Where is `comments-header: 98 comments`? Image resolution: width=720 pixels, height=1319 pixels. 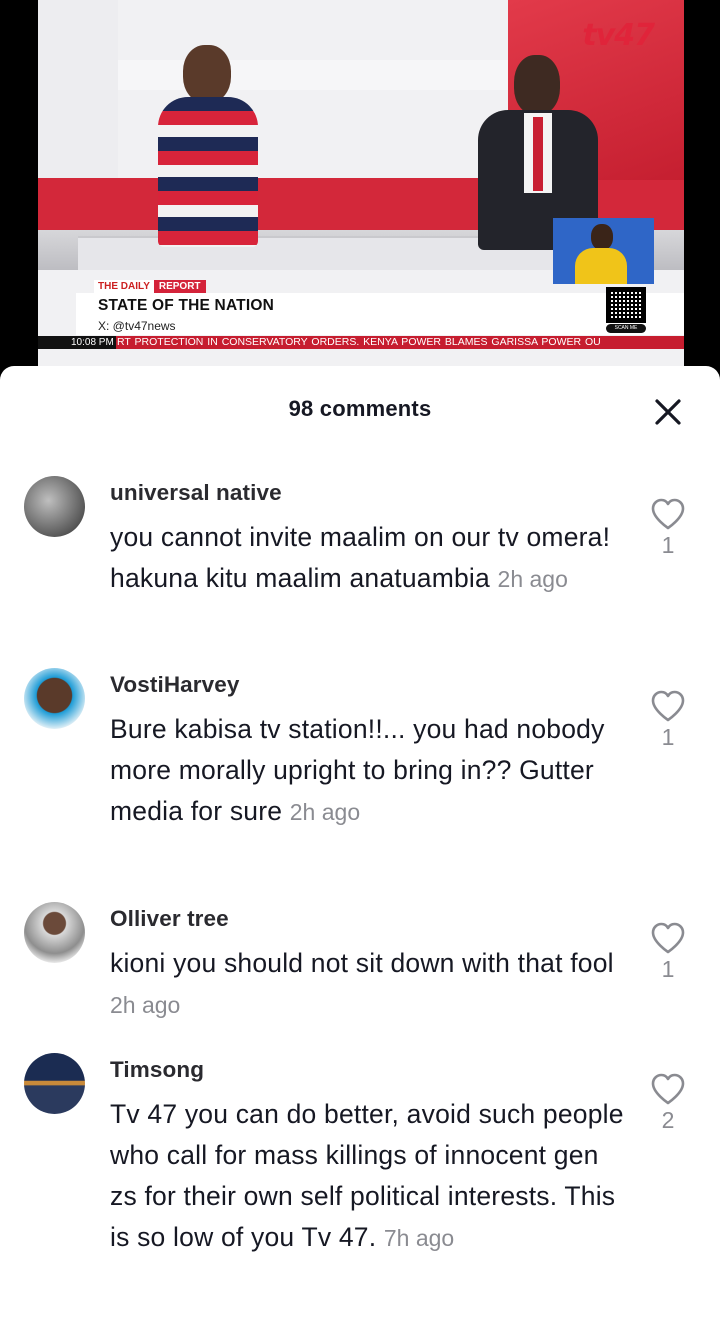
comments-header: 98 comments is located at coordinates (360, 411).